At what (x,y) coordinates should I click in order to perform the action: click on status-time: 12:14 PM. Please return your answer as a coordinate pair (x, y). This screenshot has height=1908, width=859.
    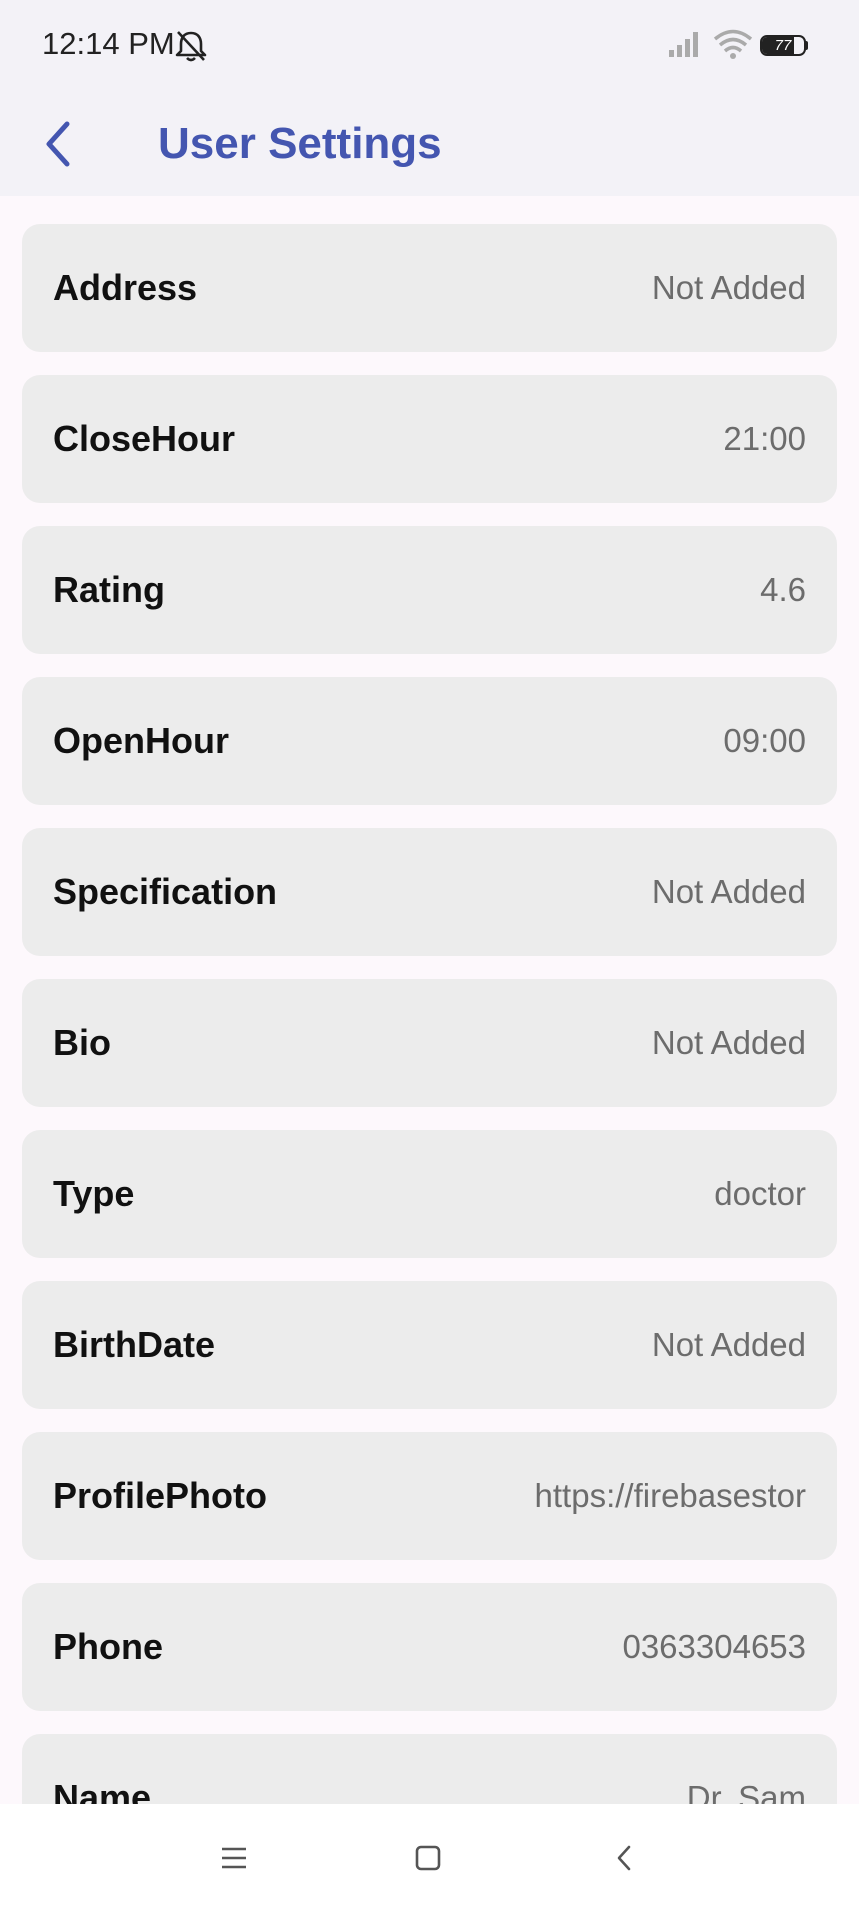
    Looking at the image, I should click on (108, 43).